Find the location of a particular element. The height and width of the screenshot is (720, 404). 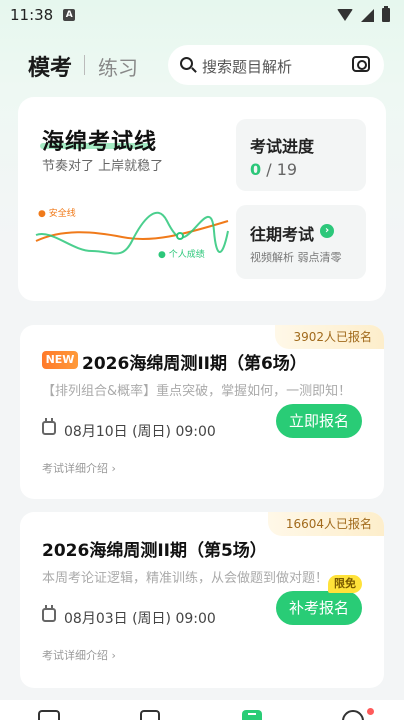

hero-title: 海绵考试线 is located at coordinates (100, 142).